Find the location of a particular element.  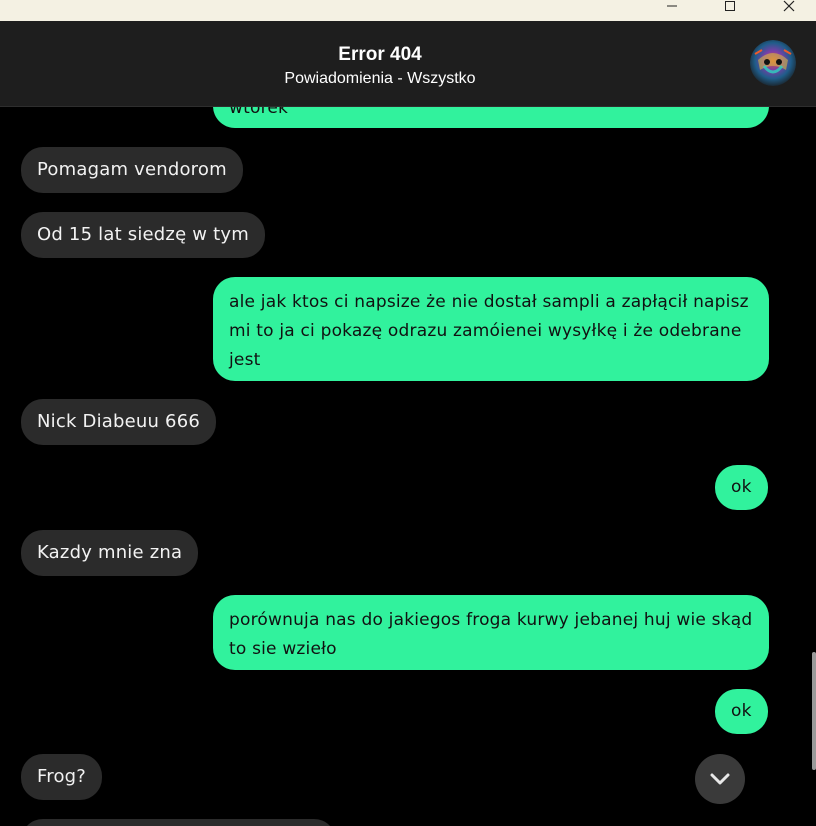

message-text: Pomagam vendorom is located at coordinates (132, 169).